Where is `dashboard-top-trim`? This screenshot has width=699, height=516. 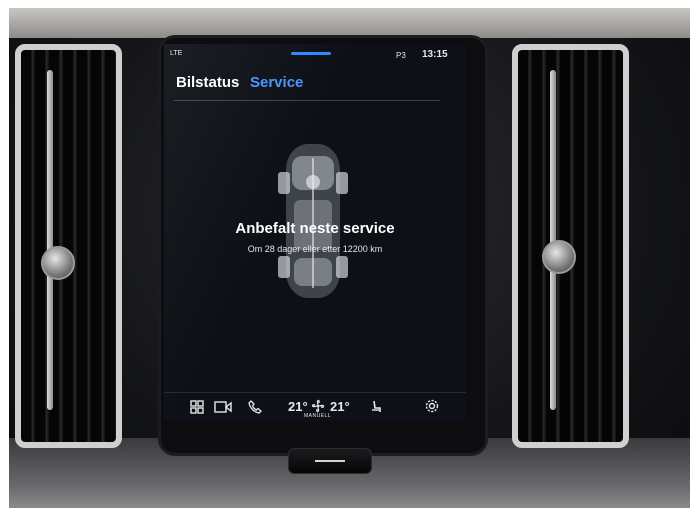 dashboard-top-trim is located at coordinates (349, 23).